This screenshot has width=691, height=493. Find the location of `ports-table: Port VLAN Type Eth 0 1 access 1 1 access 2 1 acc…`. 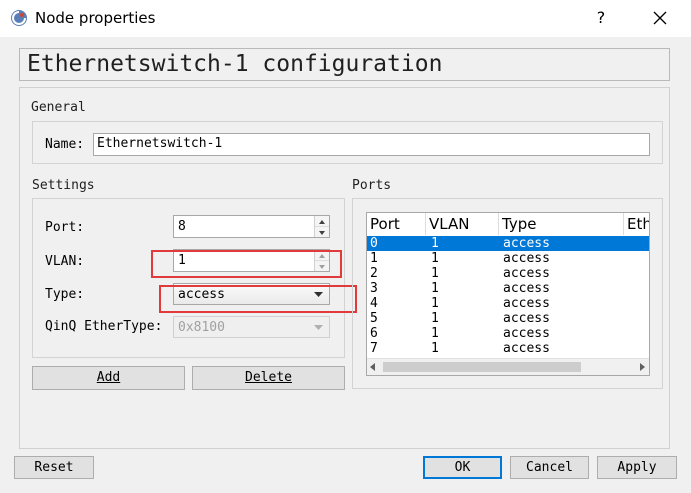

ports-table: Port VLAN Type Eth 0 1 access 1 1 access 2 1 acc… is located at coordinates (508, 294).